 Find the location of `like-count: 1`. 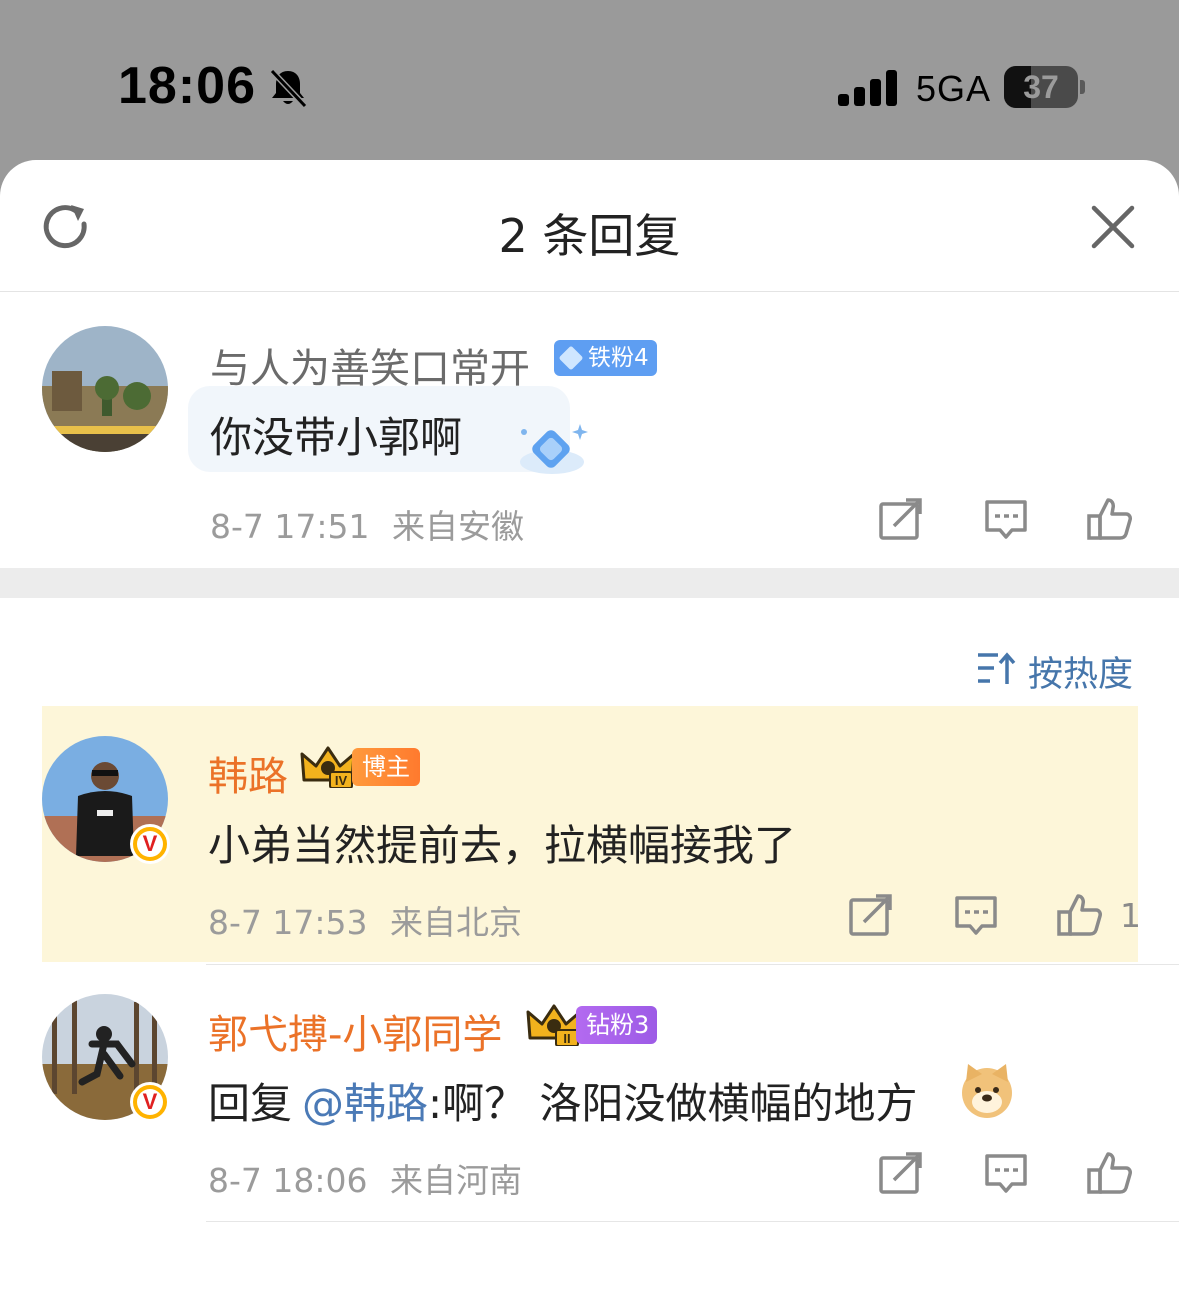

like-count: 1 is located at coordinates (1130, 915).